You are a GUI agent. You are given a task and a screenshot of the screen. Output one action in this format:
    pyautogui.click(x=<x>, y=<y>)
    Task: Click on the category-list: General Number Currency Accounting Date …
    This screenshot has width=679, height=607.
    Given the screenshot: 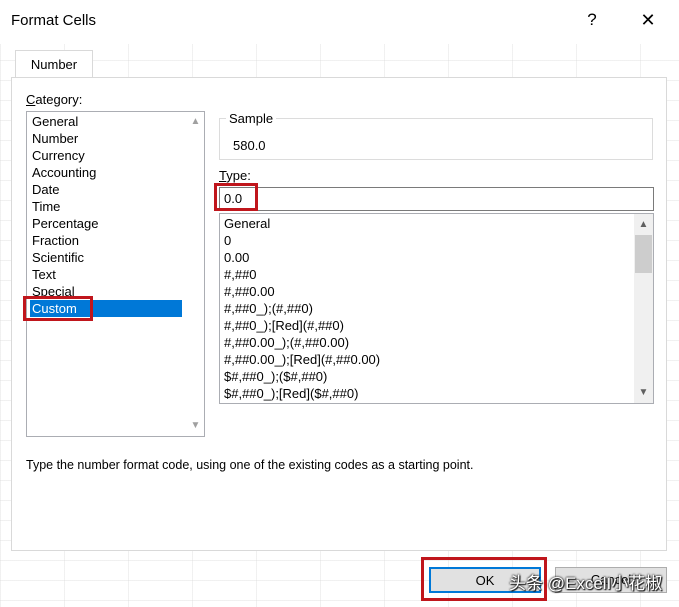 What is the action you would take?
    pyautogui.click(x=115, y=274)
    